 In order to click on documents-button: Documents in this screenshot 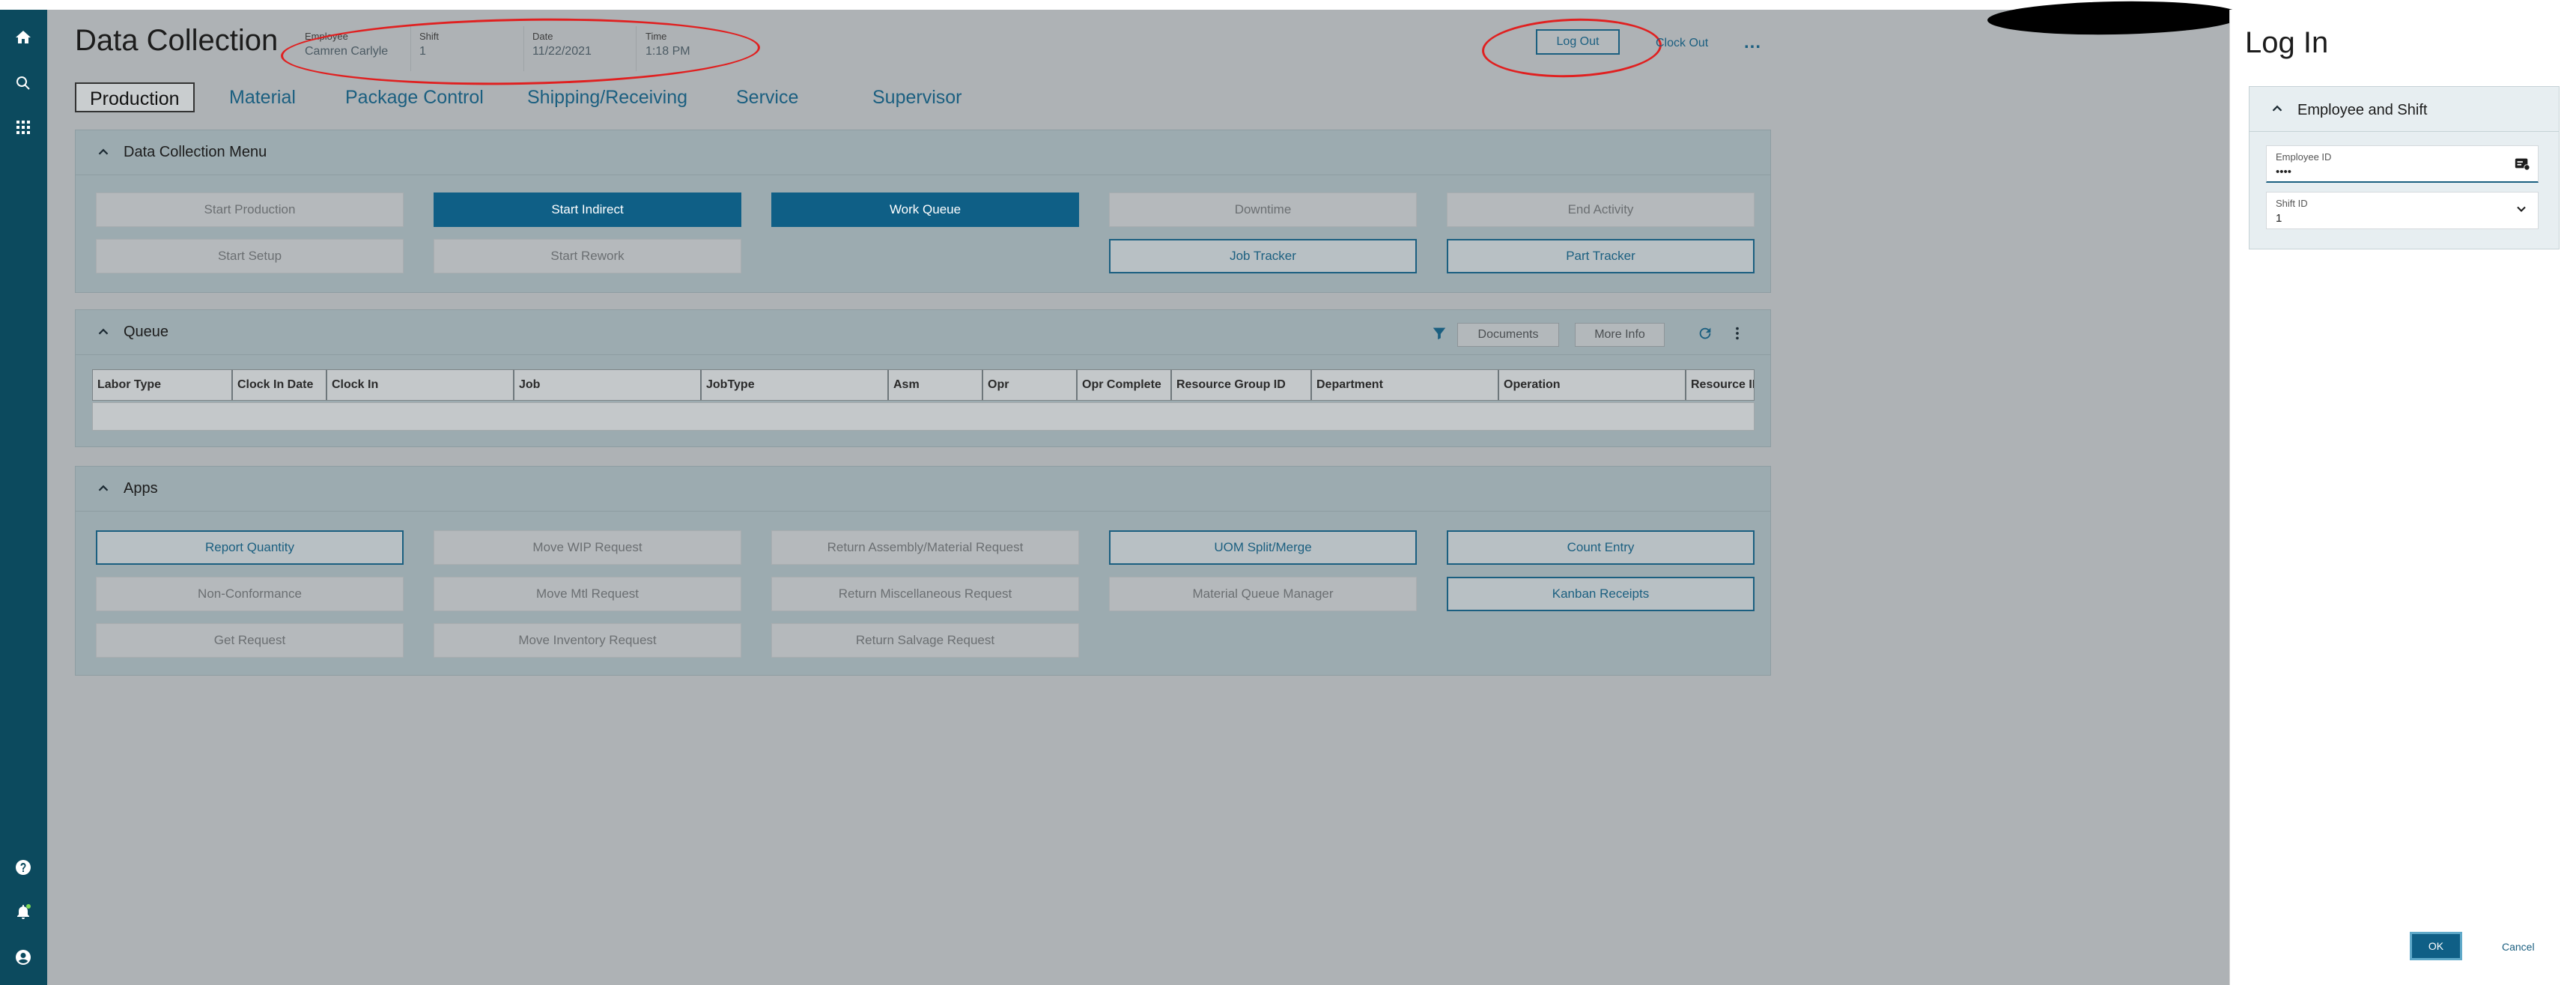, I will do `click(1508, 335)`.